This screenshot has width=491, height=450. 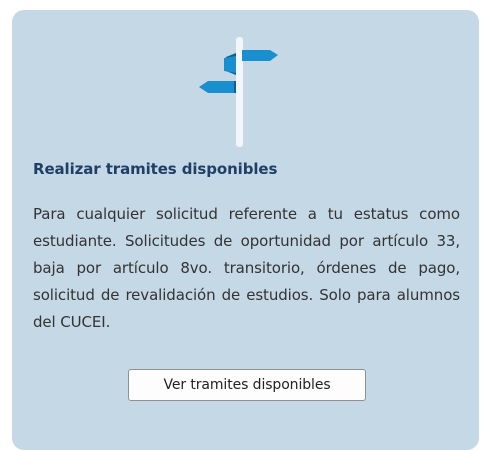 What do you see at coordinates (247, 385) in the screenshot?
I see `view-tramites-button: Ver tramites disponibles` at bounding box center [247, 385].